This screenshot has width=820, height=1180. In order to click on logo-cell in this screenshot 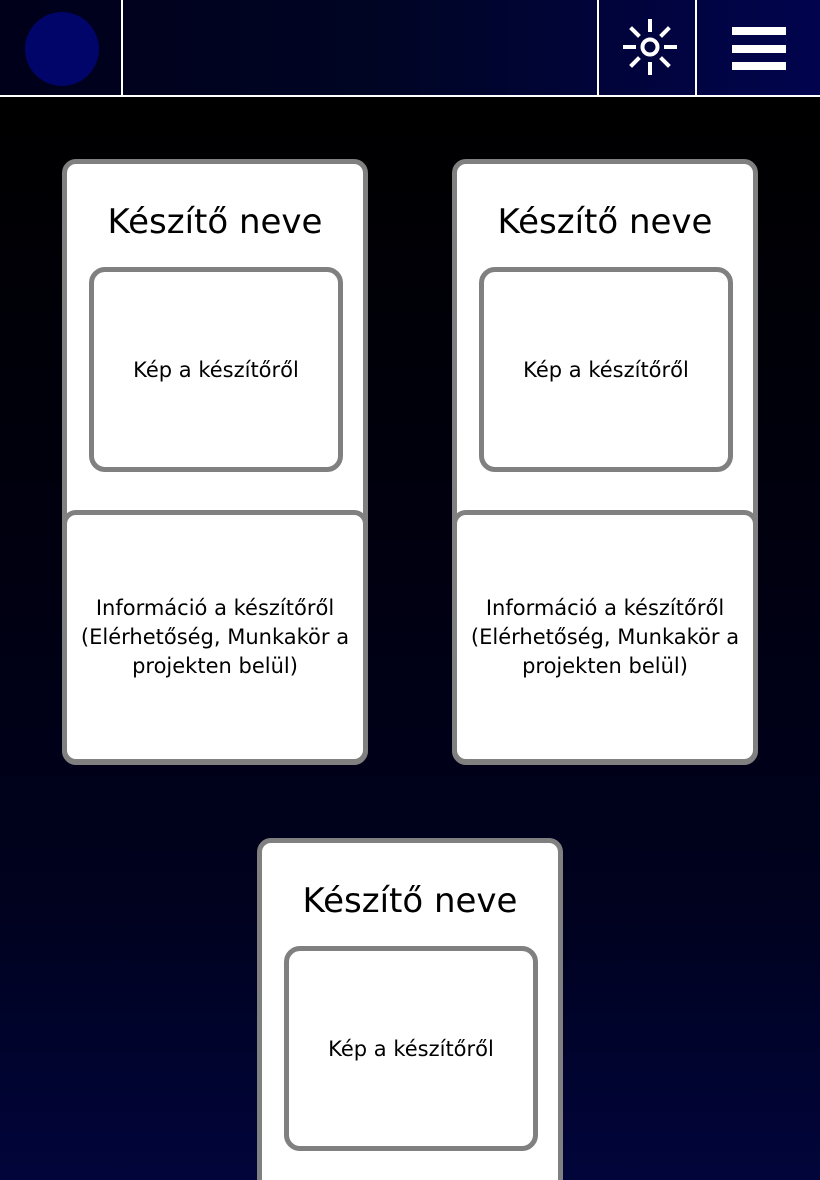, I will do `click(61, 48)`.